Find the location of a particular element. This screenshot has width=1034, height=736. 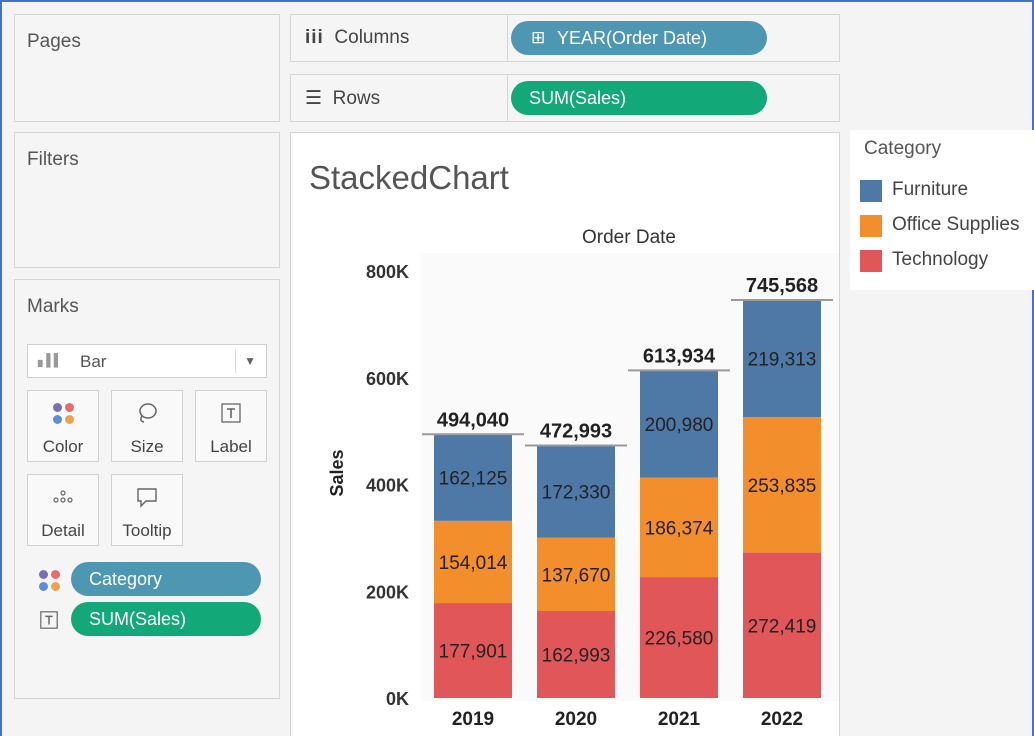

detail-button-label: Detail is located at coordinates (63, 530).